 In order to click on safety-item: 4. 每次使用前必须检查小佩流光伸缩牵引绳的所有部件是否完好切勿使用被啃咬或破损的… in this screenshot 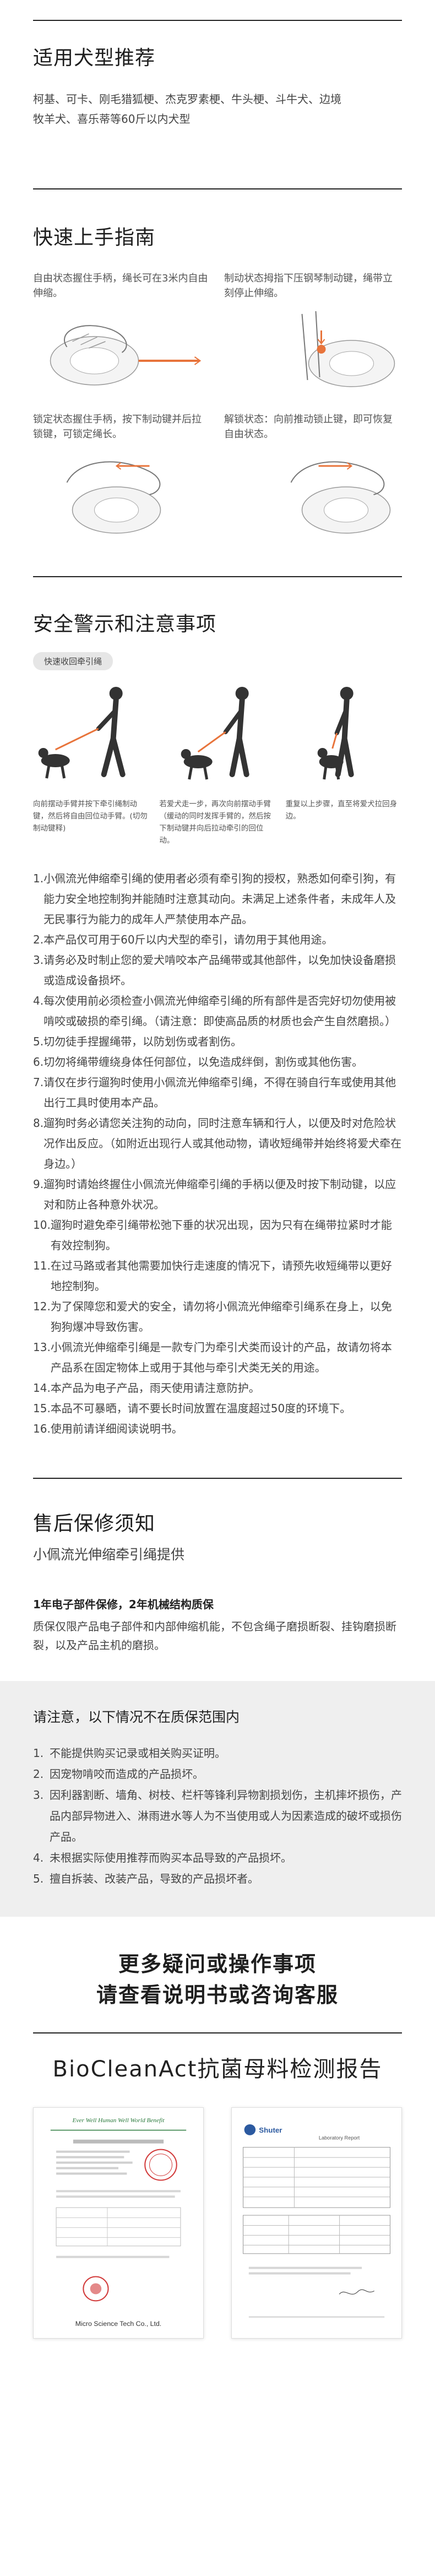, I will do `click(215, 1011)`.